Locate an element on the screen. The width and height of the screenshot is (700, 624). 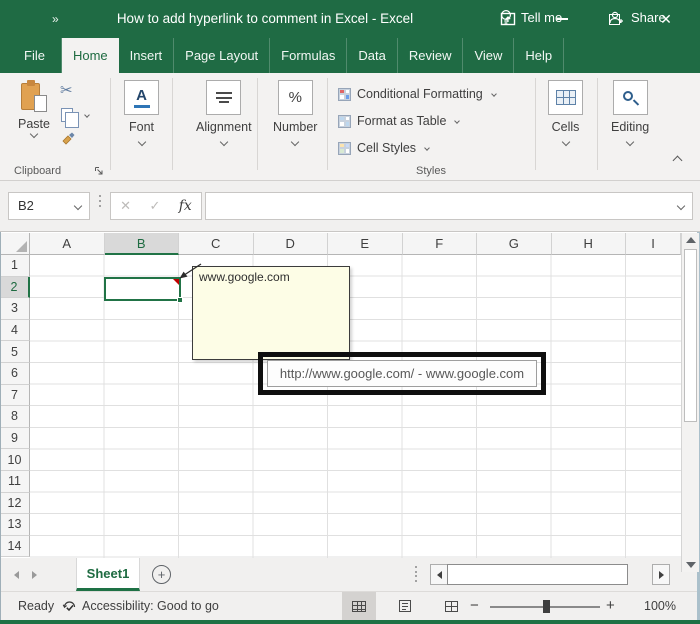
row-header-12: 12 is located at coordinates (15, 503).